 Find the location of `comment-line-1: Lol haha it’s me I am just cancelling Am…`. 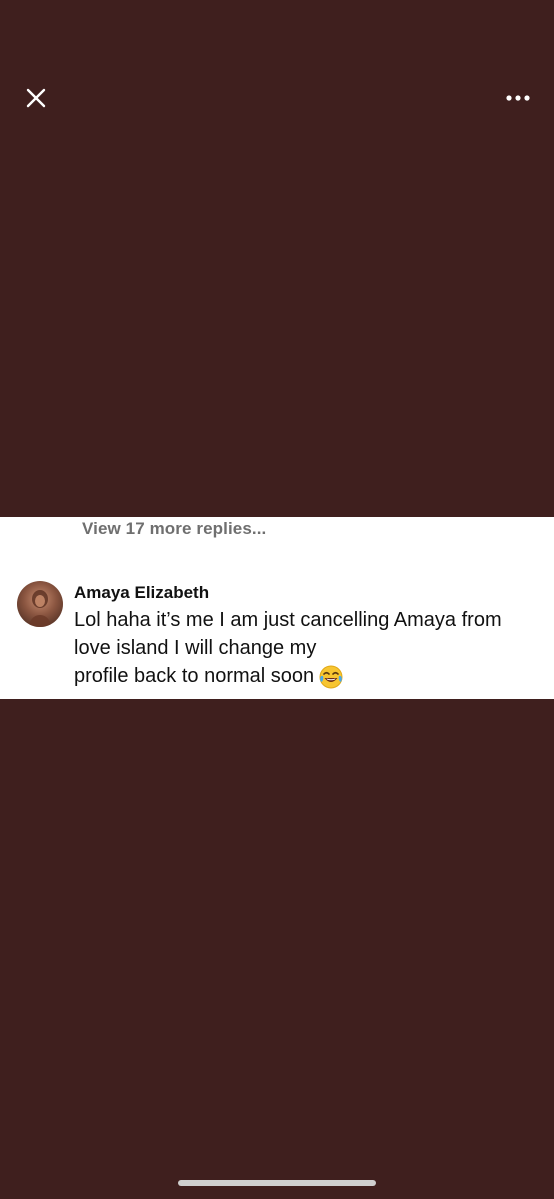

comment-line-1: Lol haha it’s me I am just cancelling Am… is located at coordinates (288, 620).